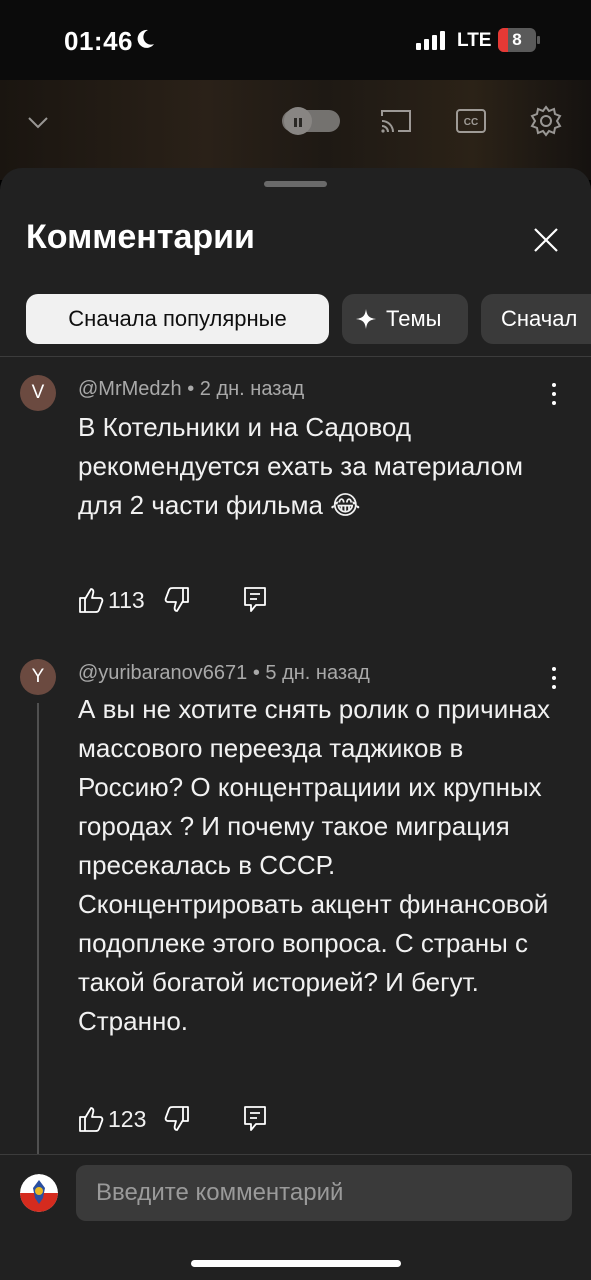 This screenshot has height=1280, width=591. I want to click on settings-gear-icon, so click(546, 121).